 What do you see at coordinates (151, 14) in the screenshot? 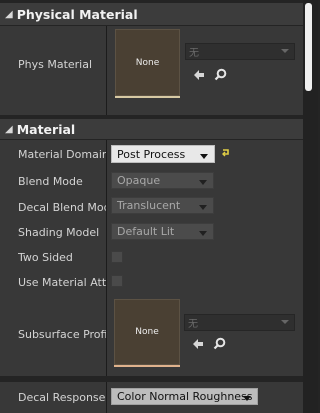
I see `physical-material-header: ◢ Physical Material` at bounding box center [151, 14].